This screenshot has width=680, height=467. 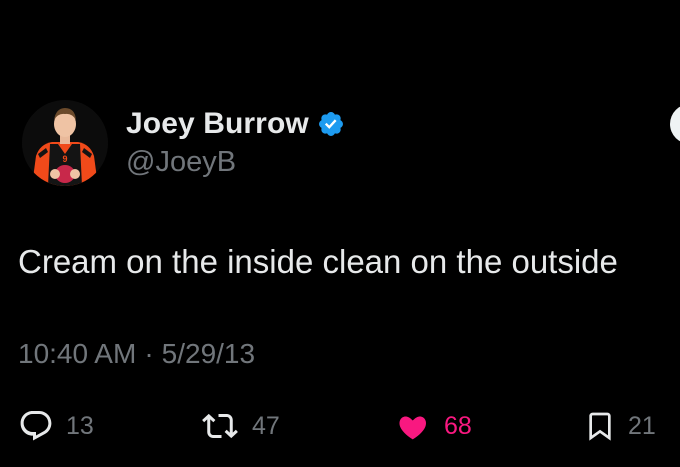 I want to click on tweet-text: Cream on the inside clean on the outside, so click(x=318, y=261).